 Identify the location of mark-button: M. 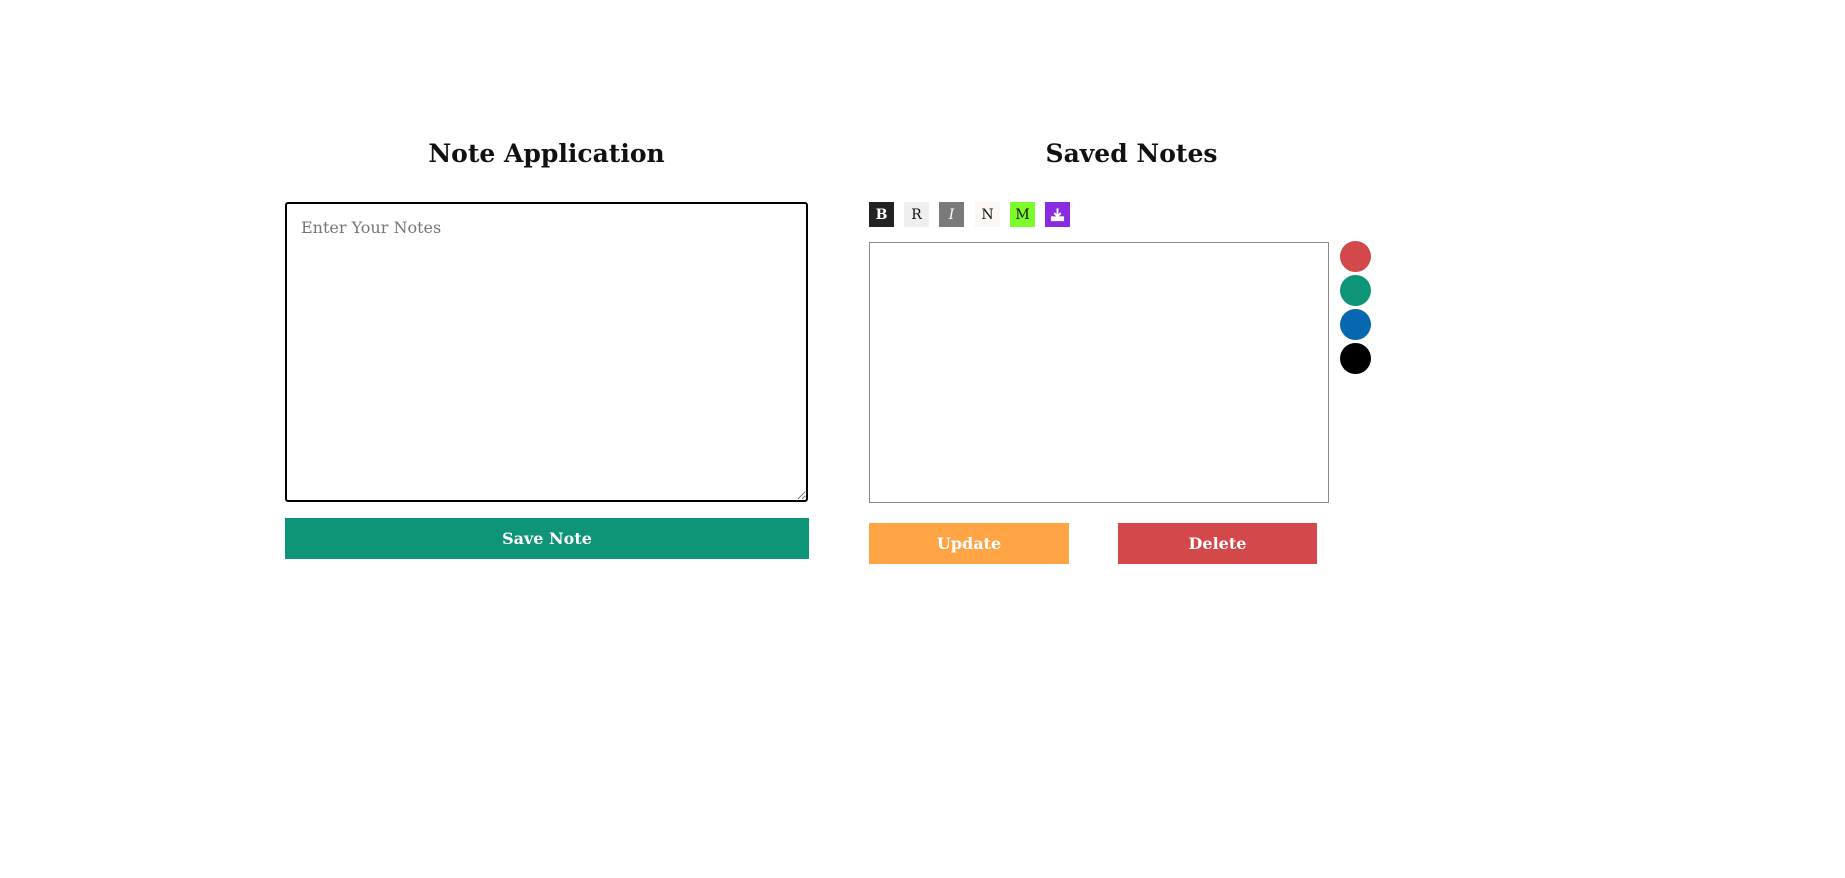
(1022, 214).